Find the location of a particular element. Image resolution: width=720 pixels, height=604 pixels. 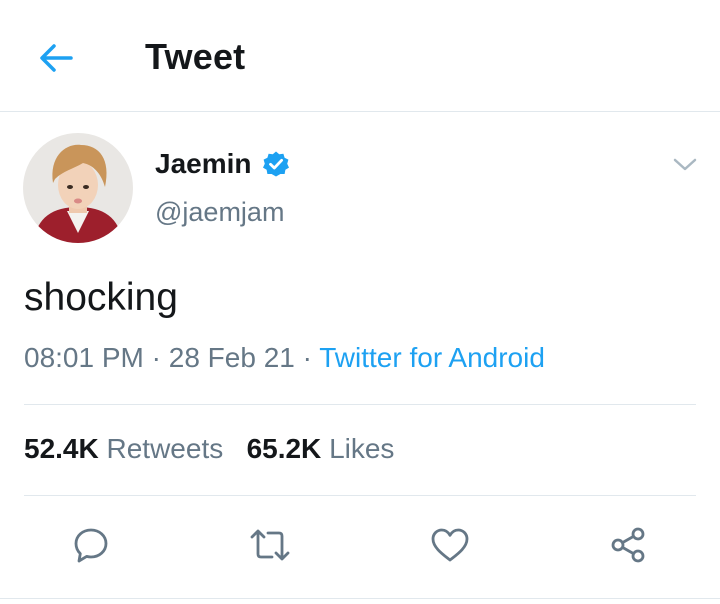

likes-label: Likes is located at coordinates (362, 448).